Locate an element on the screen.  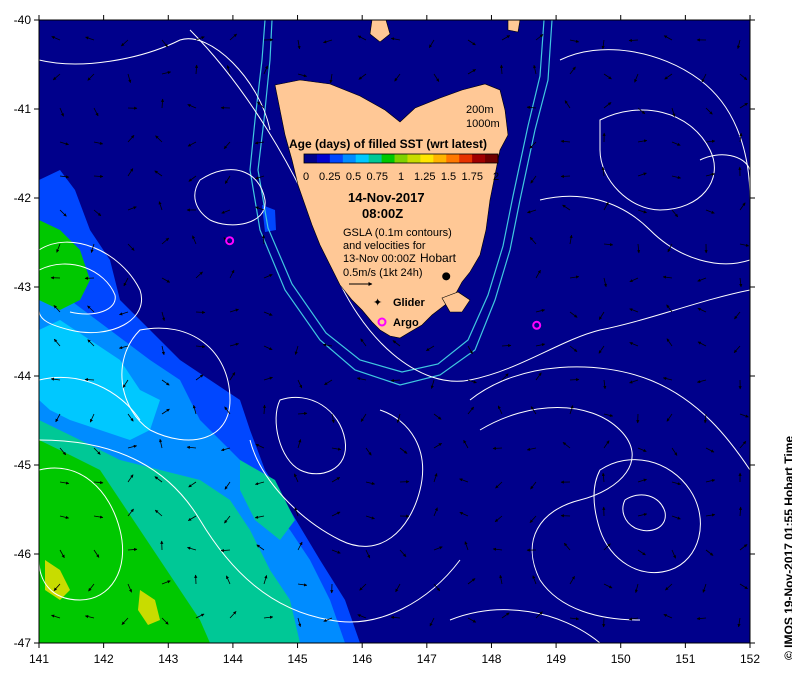
date-label: 14-Nov-2017 is located at coordinates (386, 197).